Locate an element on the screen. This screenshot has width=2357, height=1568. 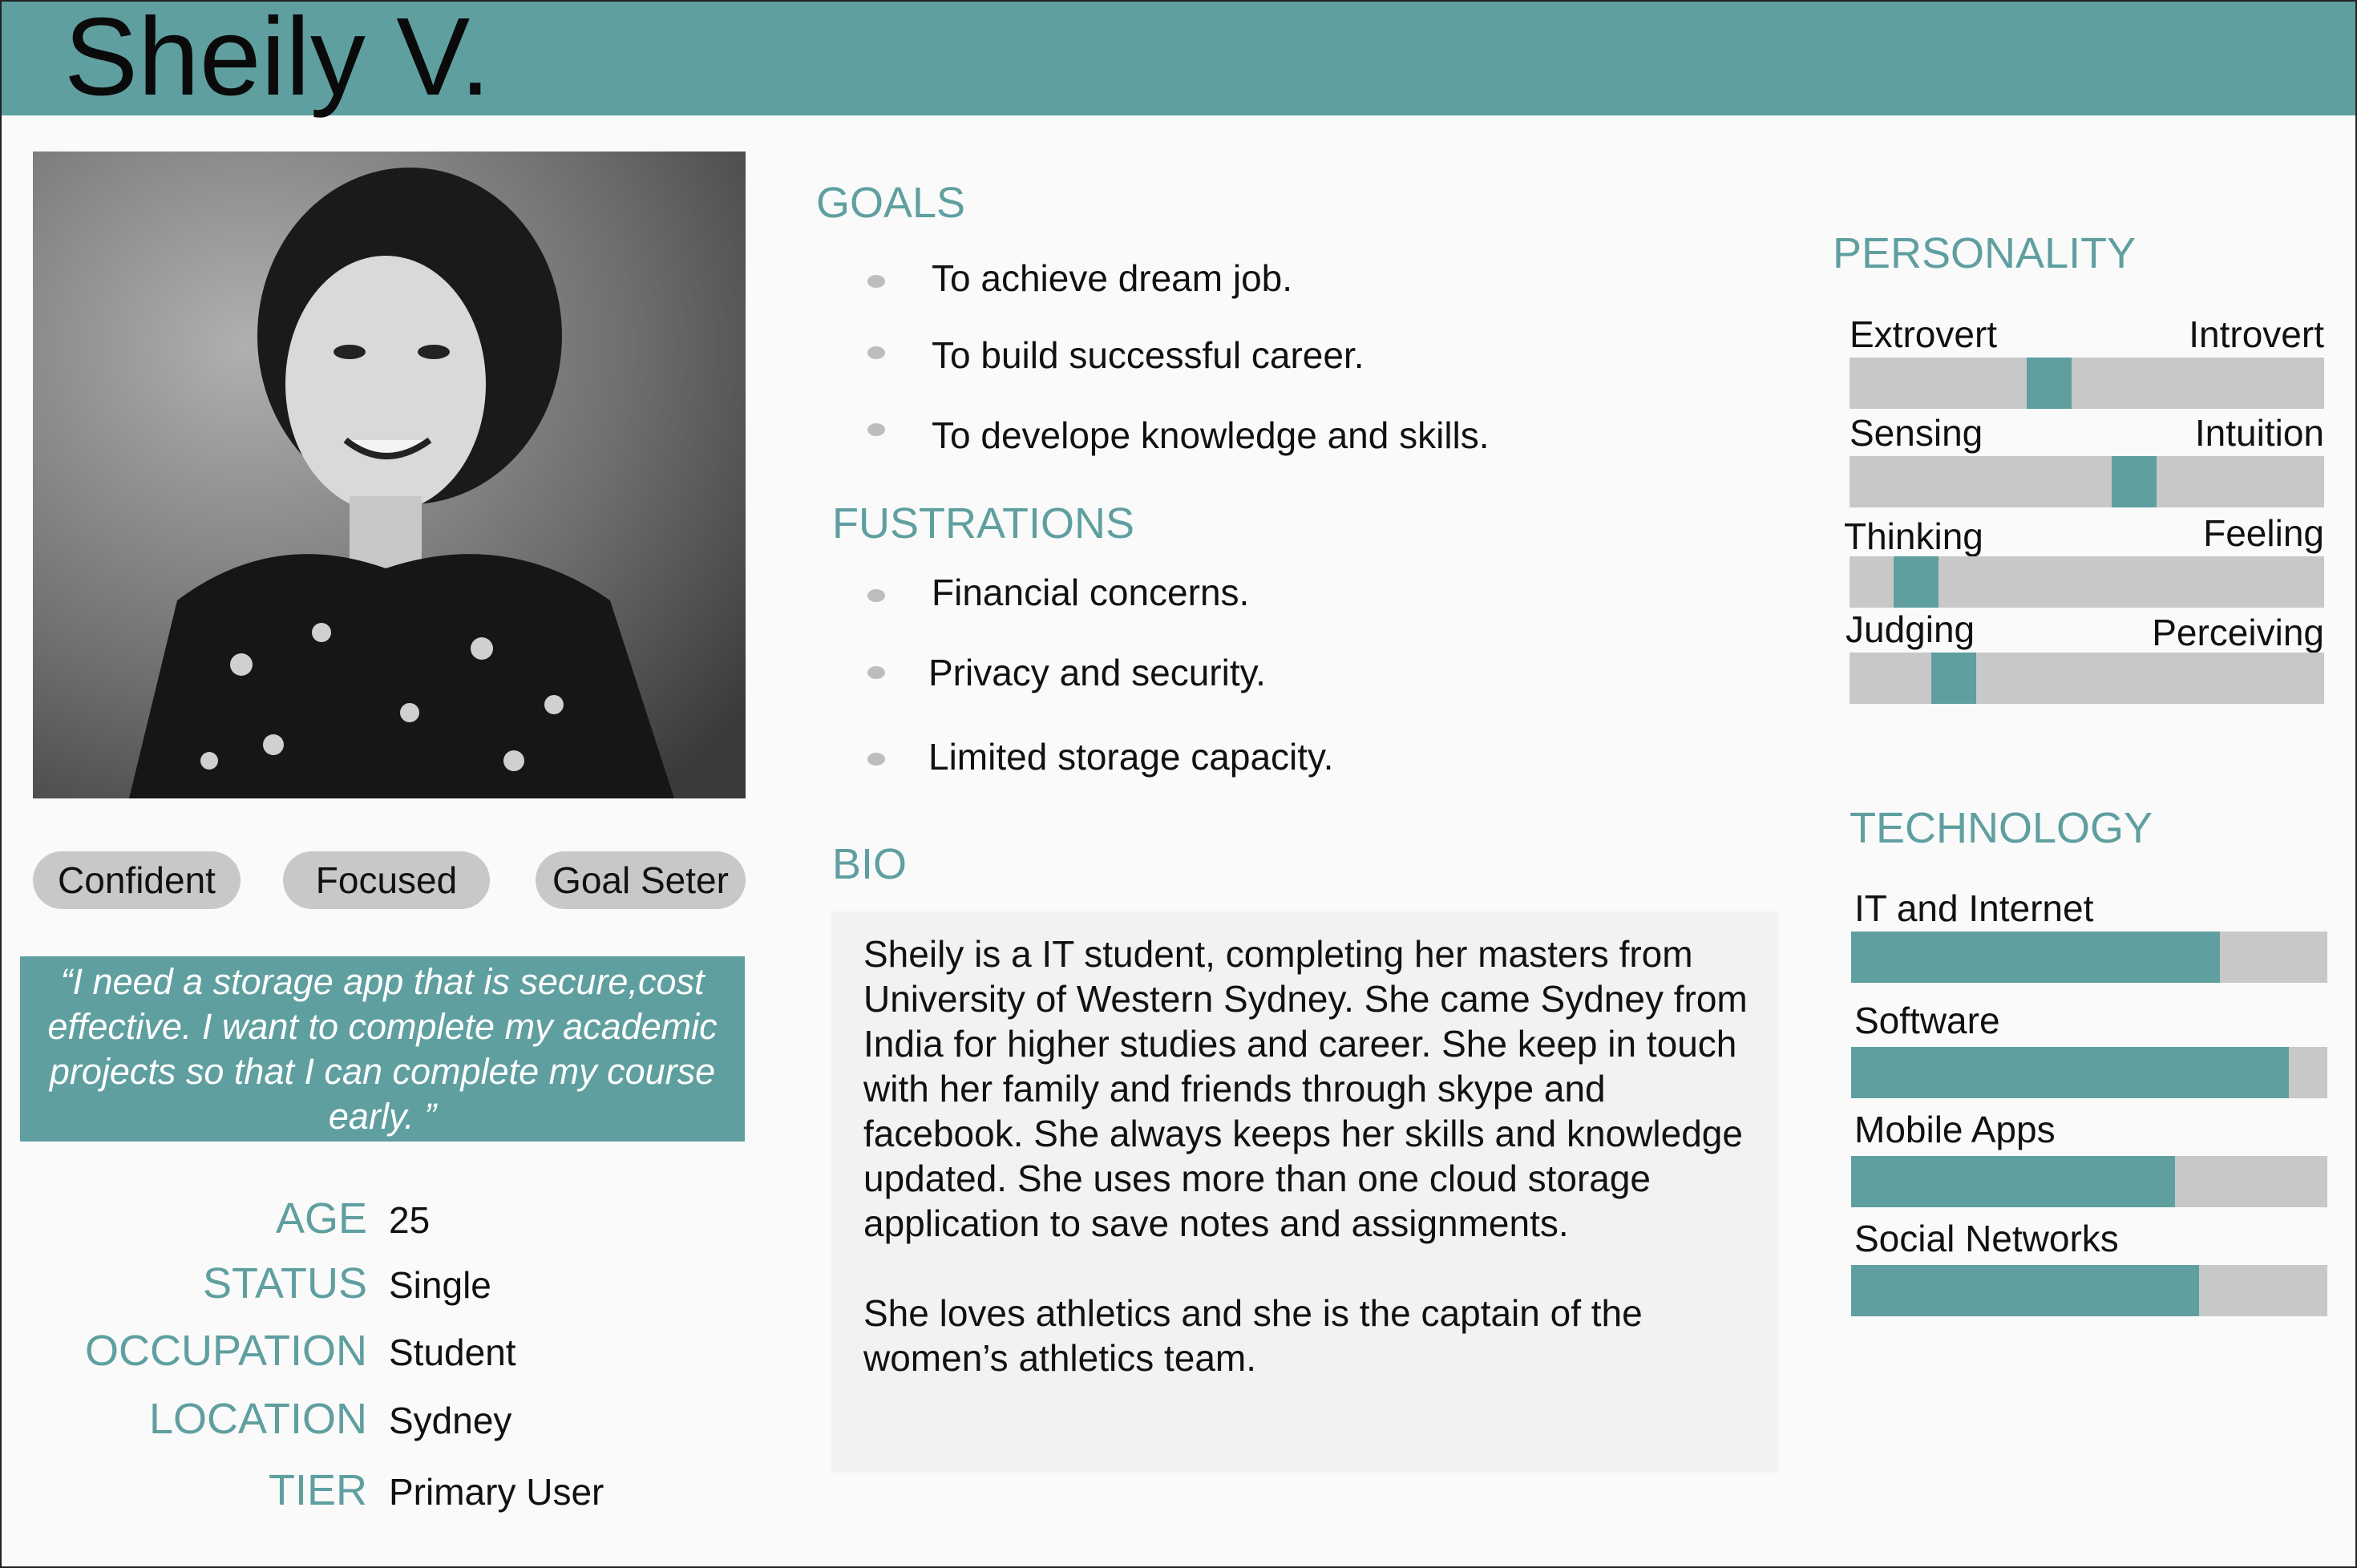
trait-chip: Goal Seter is located at coordinates (641, 880).